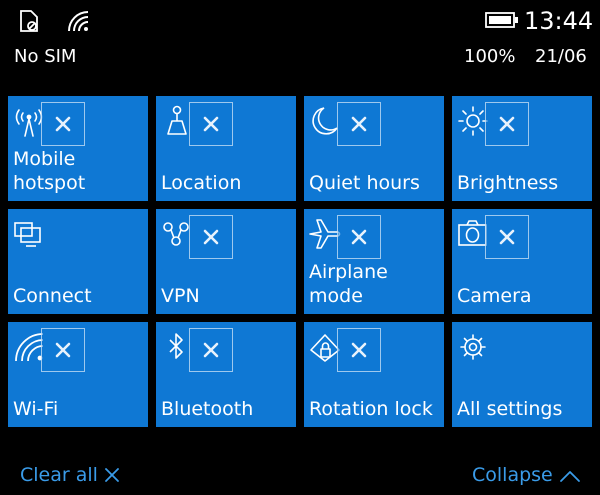 This screenshot has height=495, width=600. Describe the element at coordinates (371, 409) in the screenshot. I see `tile-label: Rotation lock` at that location.